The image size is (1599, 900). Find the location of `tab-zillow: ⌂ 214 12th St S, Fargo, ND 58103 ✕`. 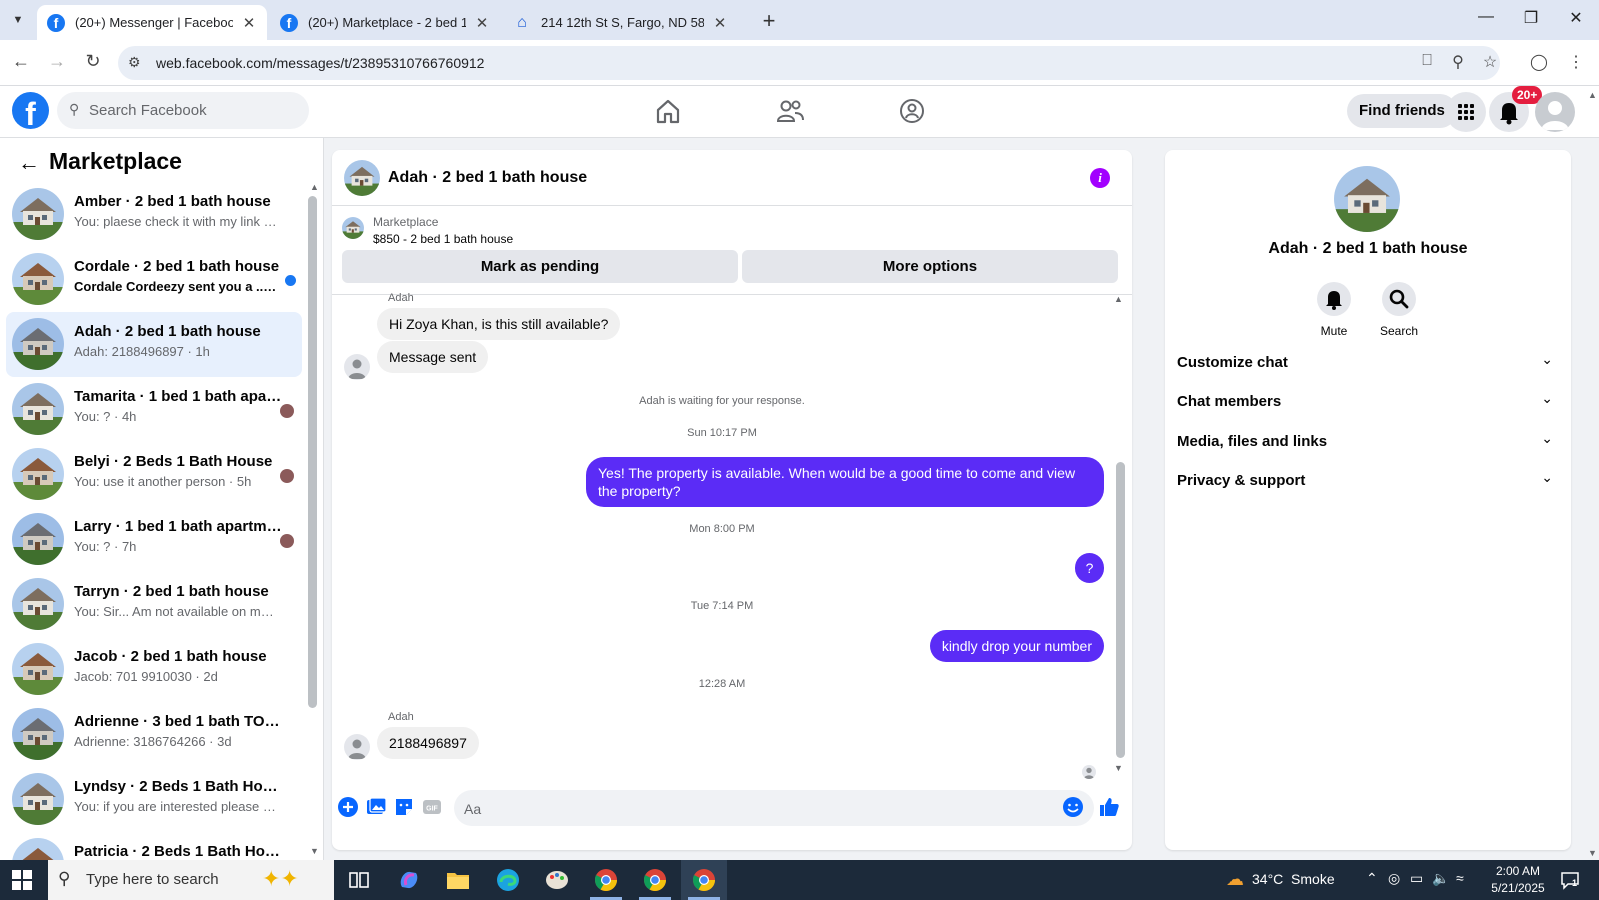

tab-zillow: ⌂ 214 12th St S, Fargo, ND 58103 ✕ is located at coordinates (620, 22).